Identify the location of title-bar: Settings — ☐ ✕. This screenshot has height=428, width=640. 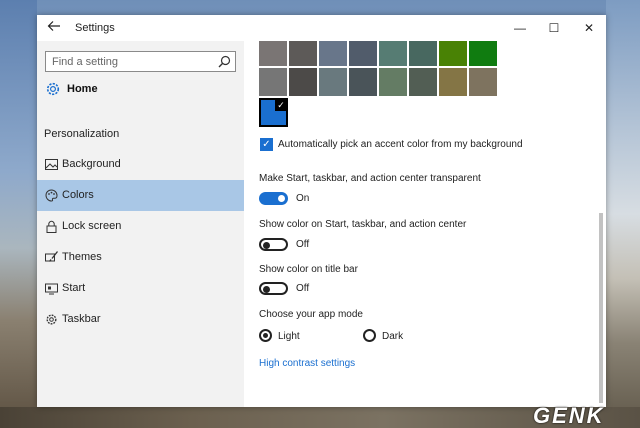
(321, 28).